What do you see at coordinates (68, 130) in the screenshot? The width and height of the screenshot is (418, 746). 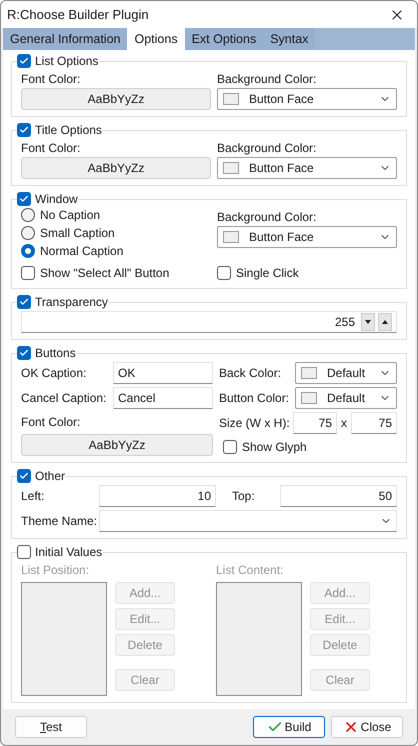 I see `group-title: Title Options` at bounding box center [68, 130].